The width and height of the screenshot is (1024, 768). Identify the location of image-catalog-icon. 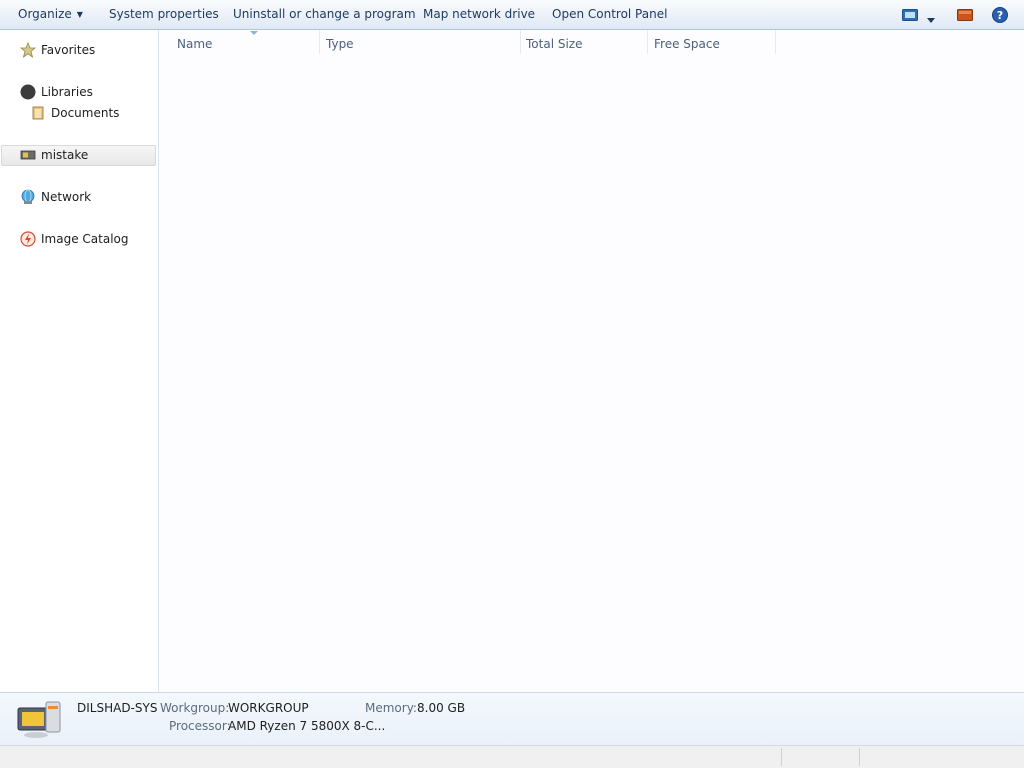
(28, 242).